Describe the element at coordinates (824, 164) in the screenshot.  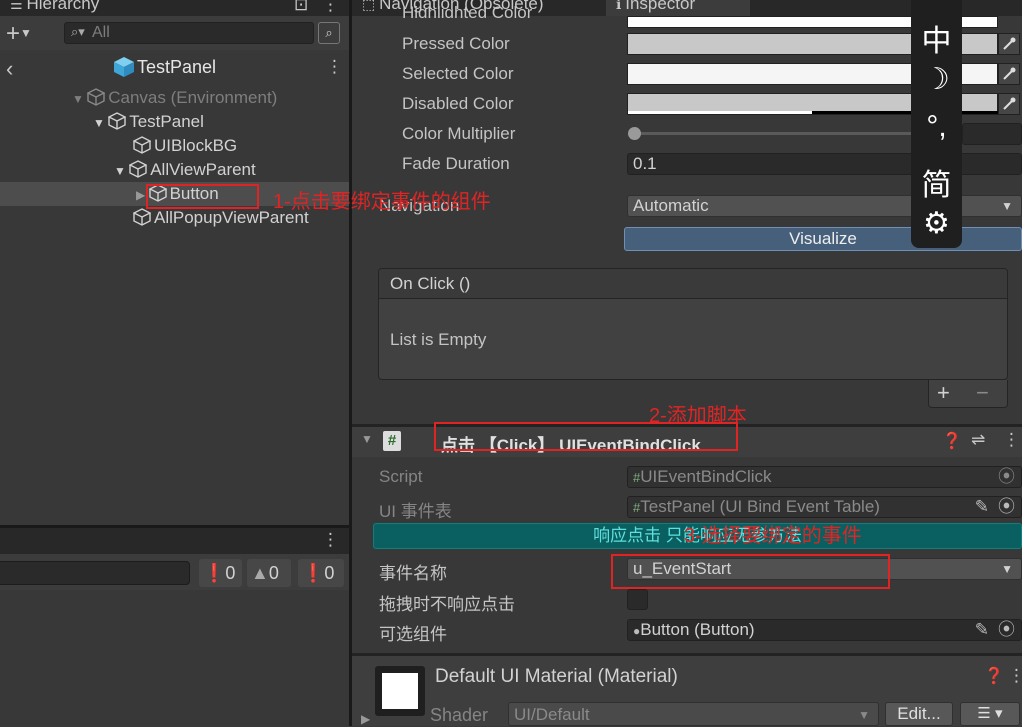
I see `fade-duration-field: 0.1` at that location.